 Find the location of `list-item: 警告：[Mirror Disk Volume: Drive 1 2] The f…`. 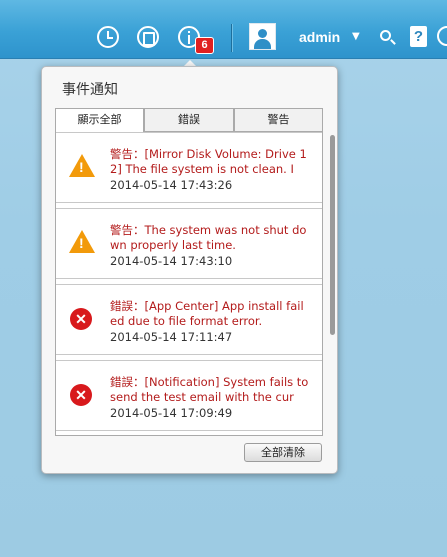

list-item: 警告：[Mirror Disk Volume: Drive 1 2] The f… is located at coordinates (189, 167).